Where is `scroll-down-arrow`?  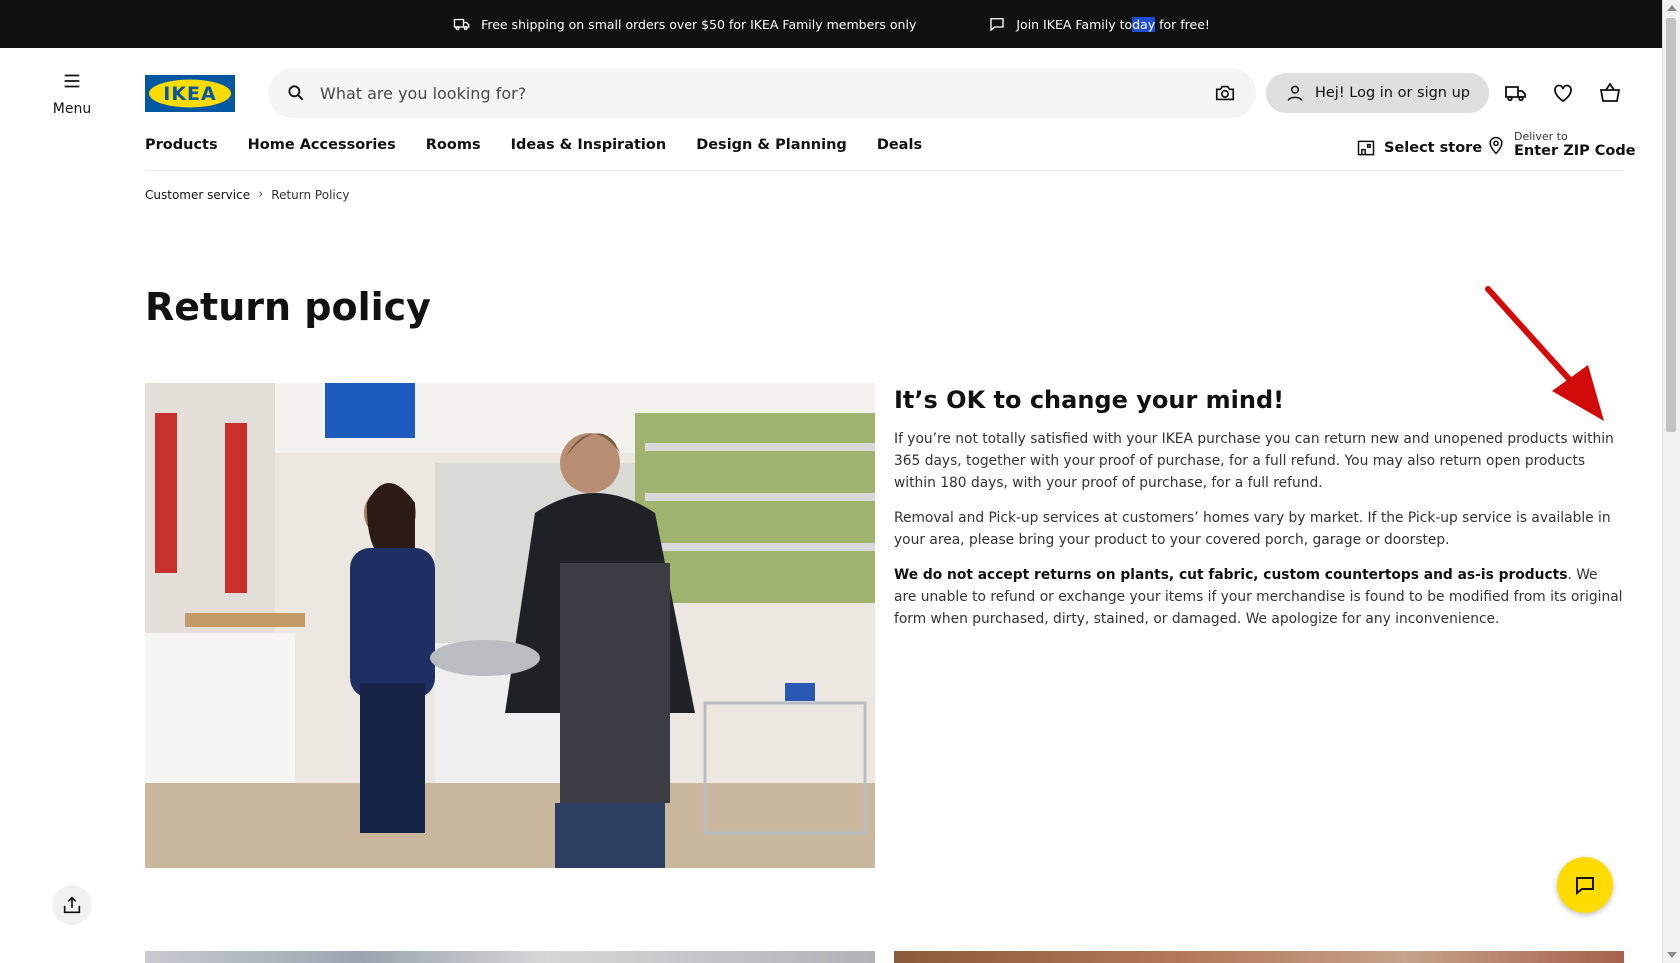
scroll-down-arrow is located at coordinates (1672, 955).